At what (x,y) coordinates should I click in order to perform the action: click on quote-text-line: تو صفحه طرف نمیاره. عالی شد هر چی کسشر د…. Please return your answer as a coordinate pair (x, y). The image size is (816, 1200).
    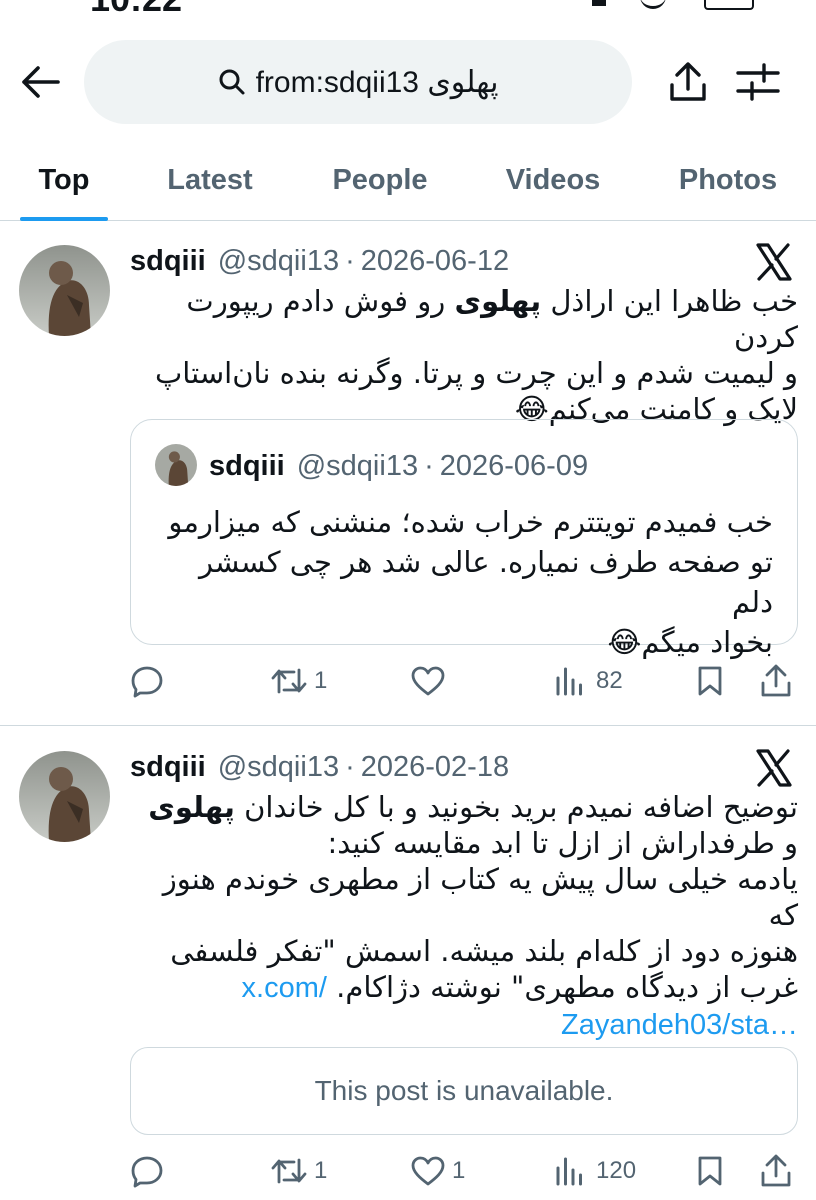
    Looking at the image, I should click on (486, 582).